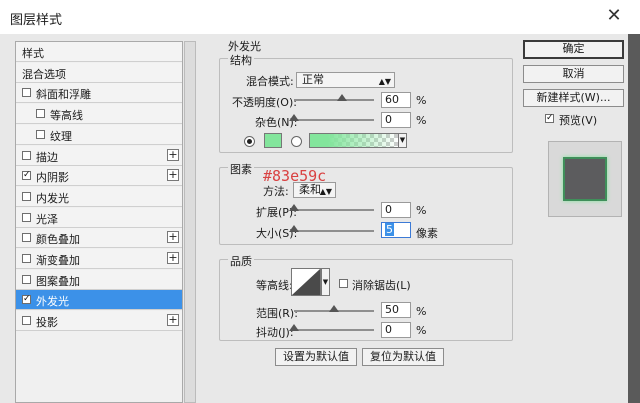 This screenshot has height=403, width=640. I want to click on structure-title: 结构, so click(241, 60).